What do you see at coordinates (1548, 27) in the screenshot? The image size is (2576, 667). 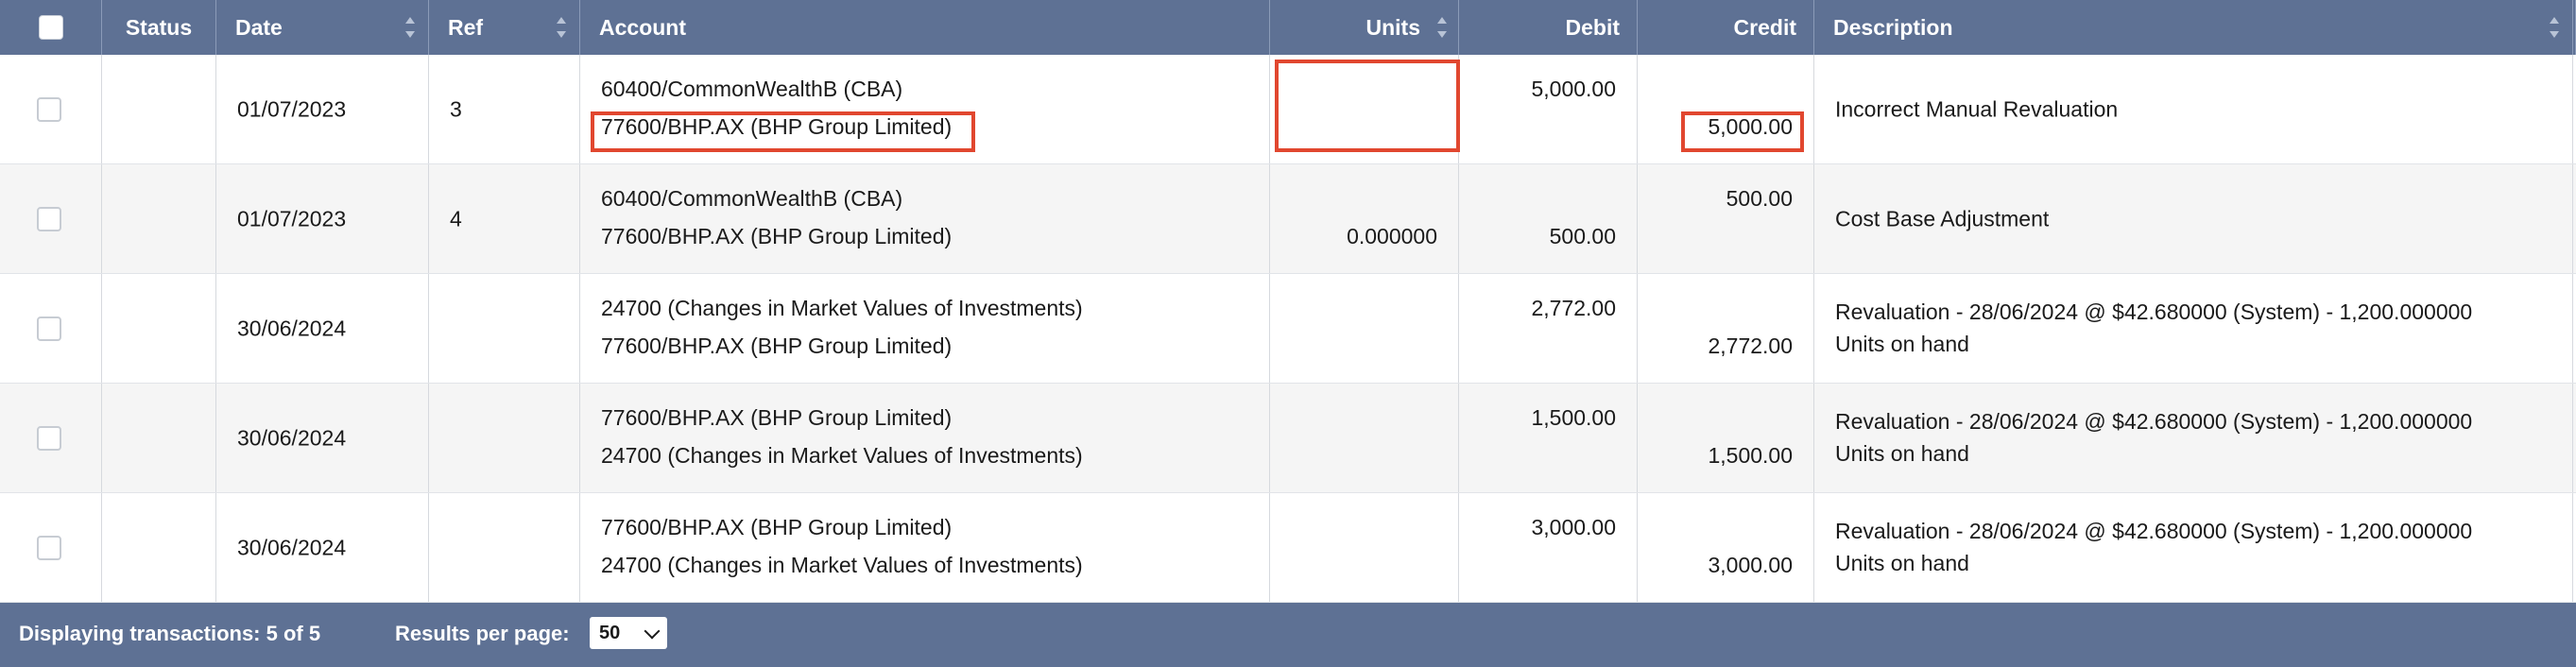 I see `header-debit: Debit` at bounding box center [1548, 27].